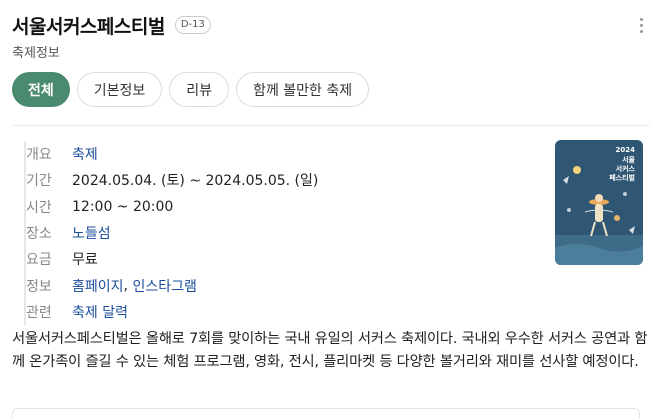  What do you see at coordinates (41, 89) in the screenshot?
I see `tab-all: 전체` at bounding box center [41, 89].